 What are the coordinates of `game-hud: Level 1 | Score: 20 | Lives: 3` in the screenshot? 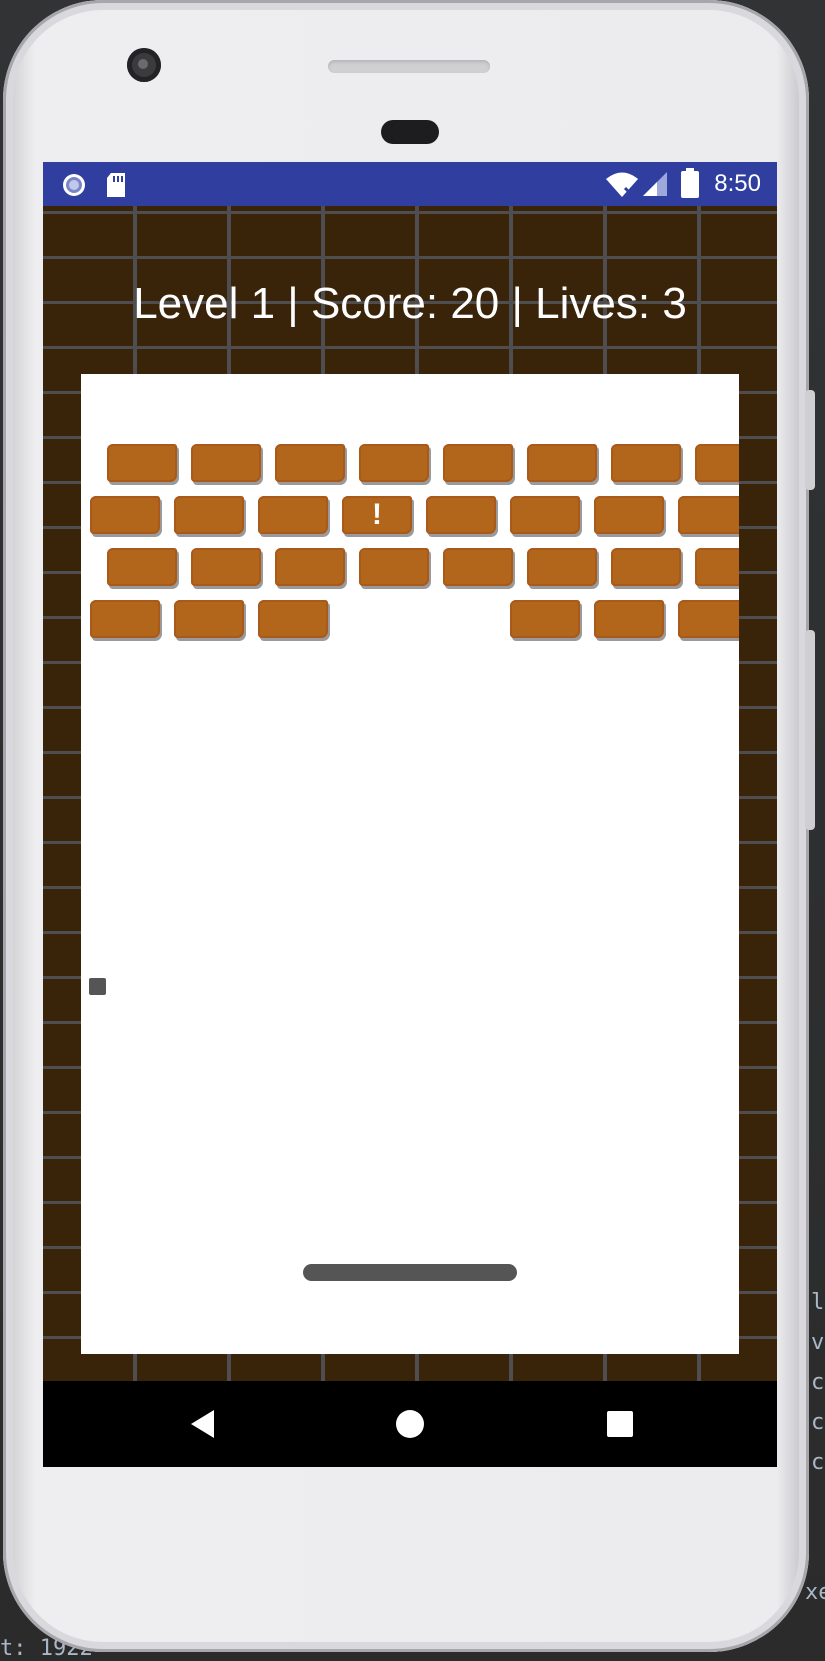 It's located at (410, 303).